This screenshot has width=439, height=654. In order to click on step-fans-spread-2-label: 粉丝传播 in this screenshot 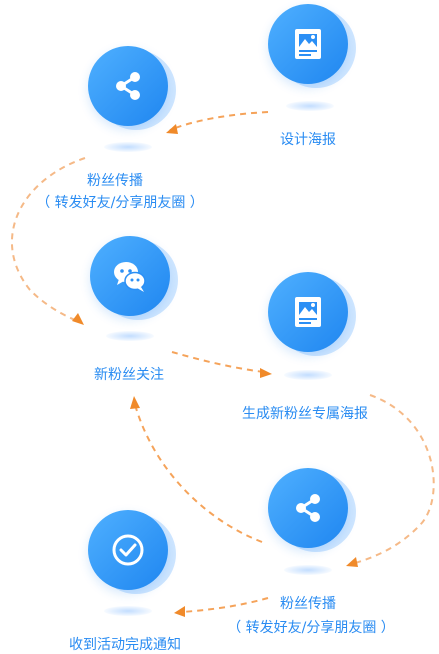, I will do `click(308, 604)`.